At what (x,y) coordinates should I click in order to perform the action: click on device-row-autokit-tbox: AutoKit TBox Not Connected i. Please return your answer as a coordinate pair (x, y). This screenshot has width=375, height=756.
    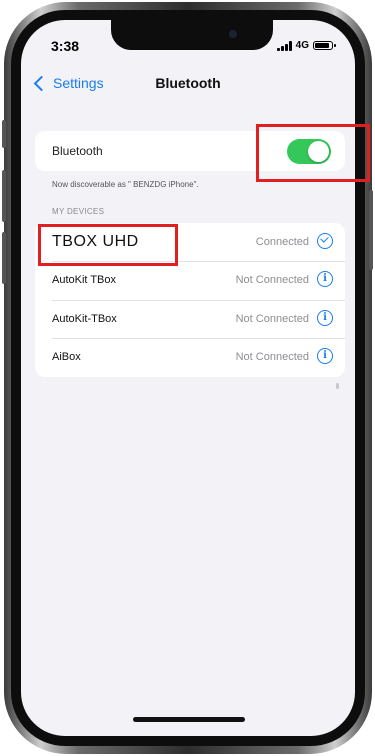
    Looking at the image, I should click on (190, 280).